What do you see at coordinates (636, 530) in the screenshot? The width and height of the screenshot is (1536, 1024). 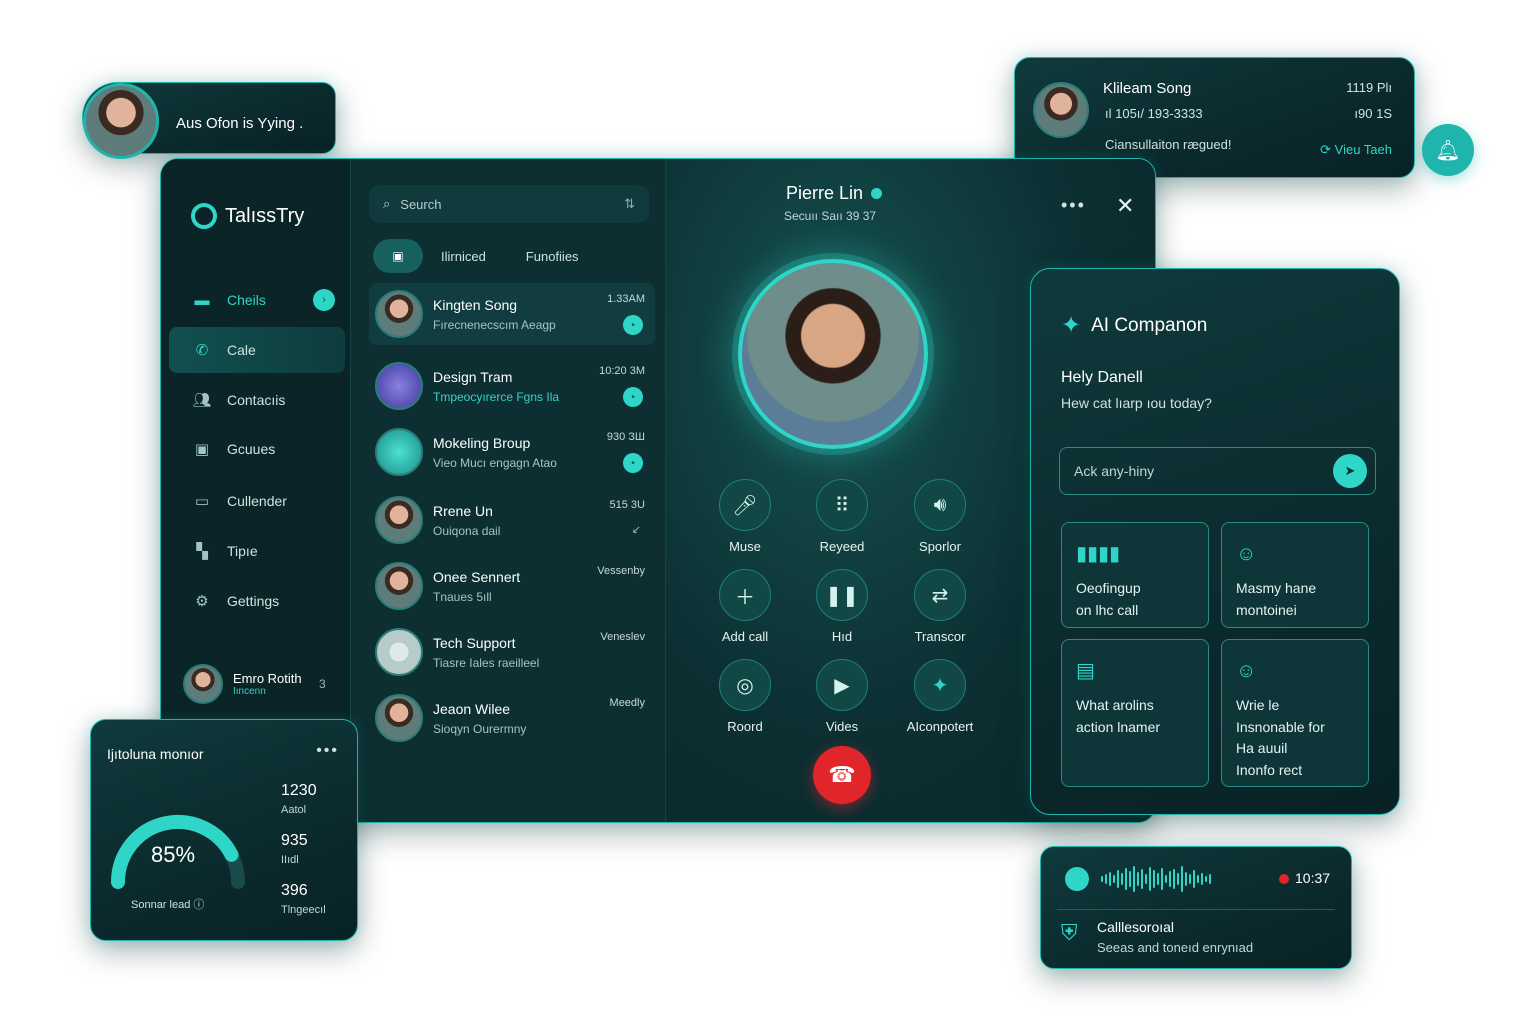 I see `call-direction-icon: ↙` at bounding box center [636, 530].